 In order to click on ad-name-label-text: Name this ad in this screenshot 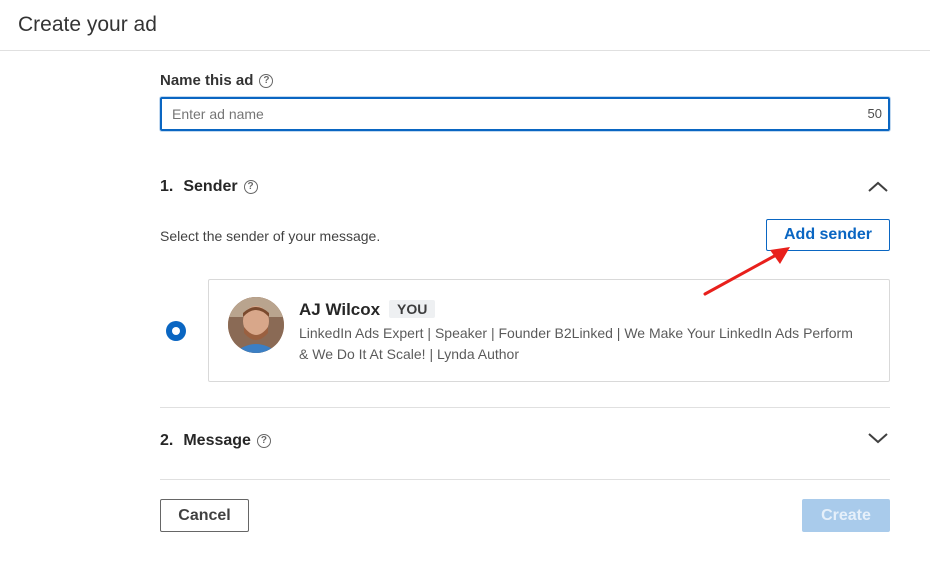, I will do `click(207, 80)`.